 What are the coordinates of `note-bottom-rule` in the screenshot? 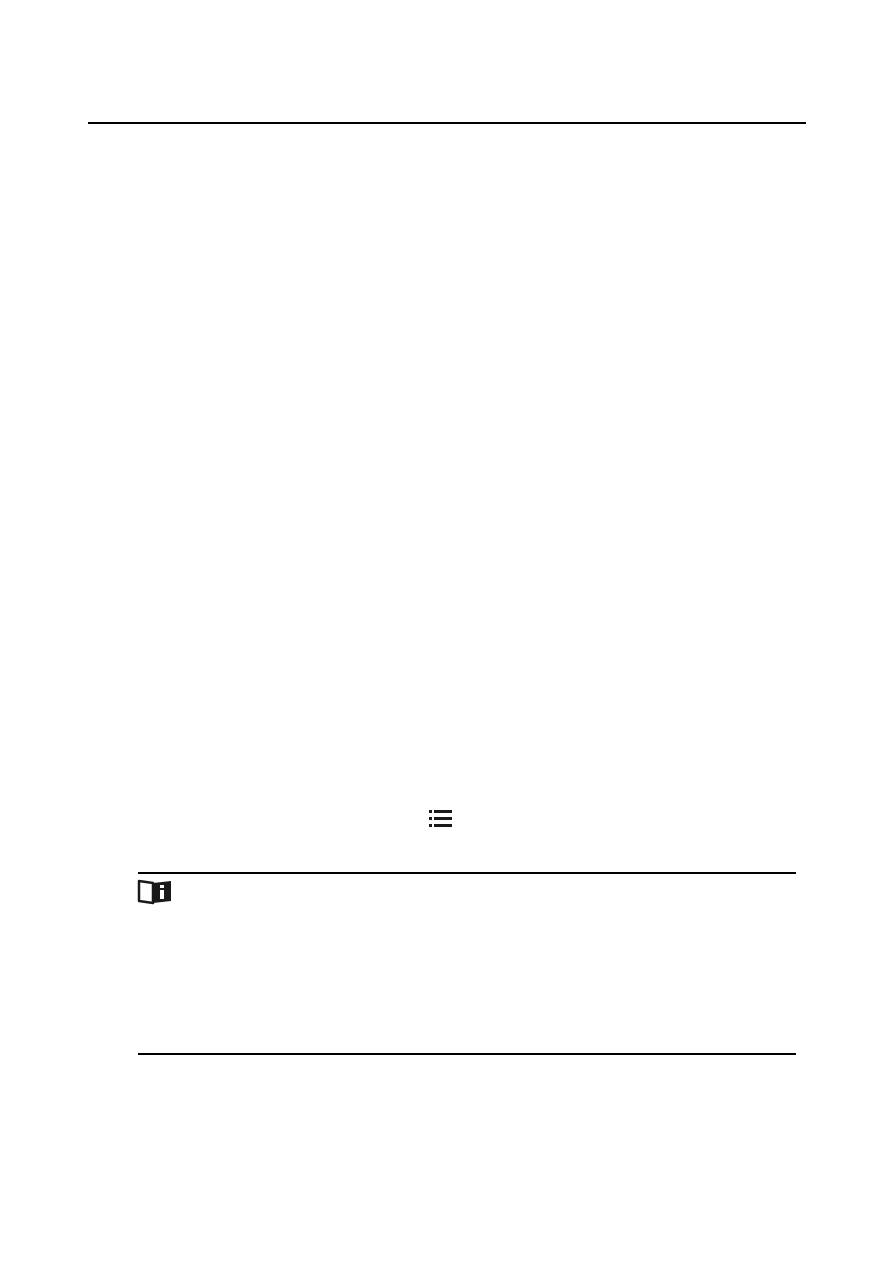 It's located at (467, 1054).